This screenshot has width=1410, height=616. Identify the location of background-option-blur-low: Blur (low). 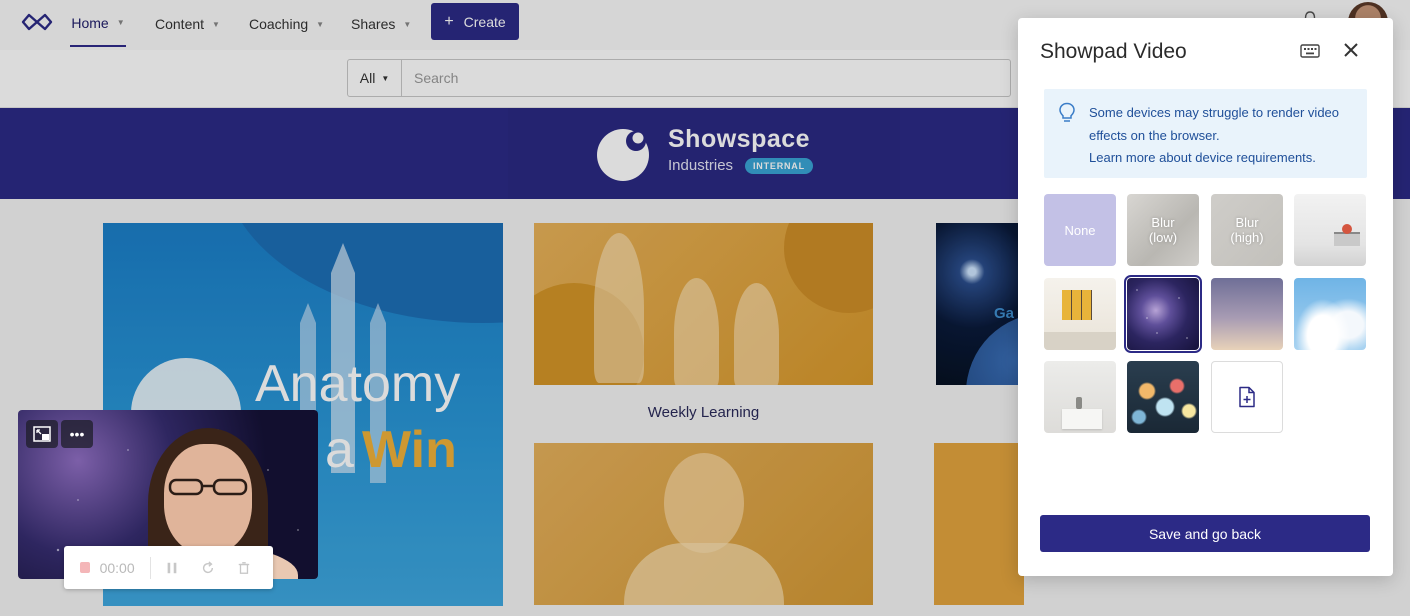
(1163, 230).